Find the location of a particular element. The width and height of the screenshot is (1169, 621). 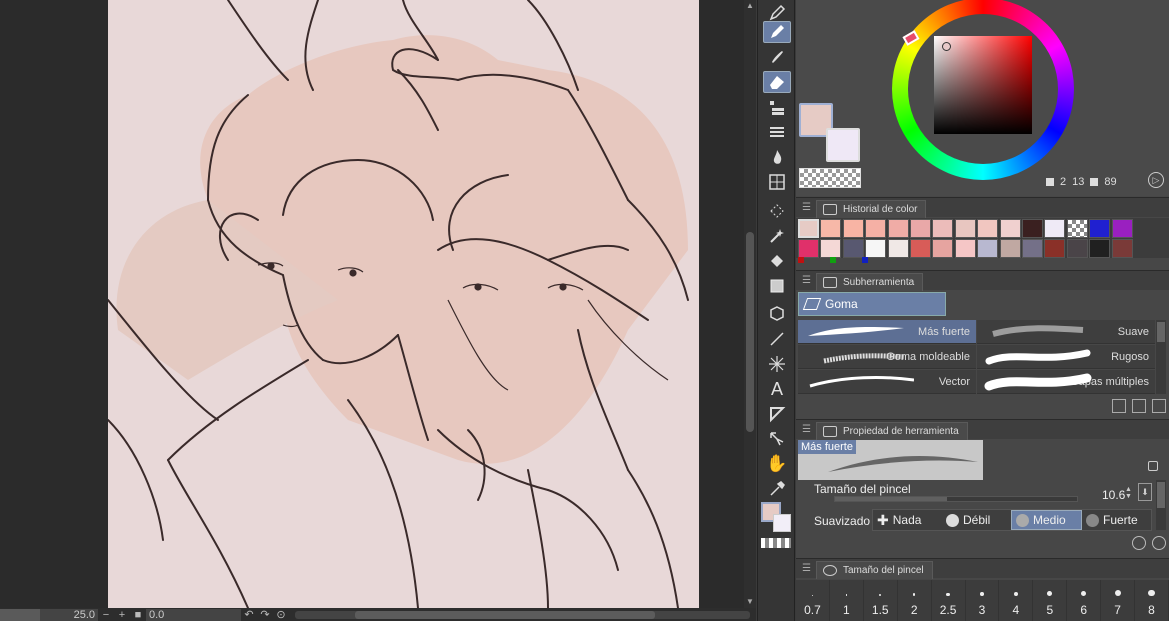

brush-size-preset: 6 is located at coordinates (1084, 600).